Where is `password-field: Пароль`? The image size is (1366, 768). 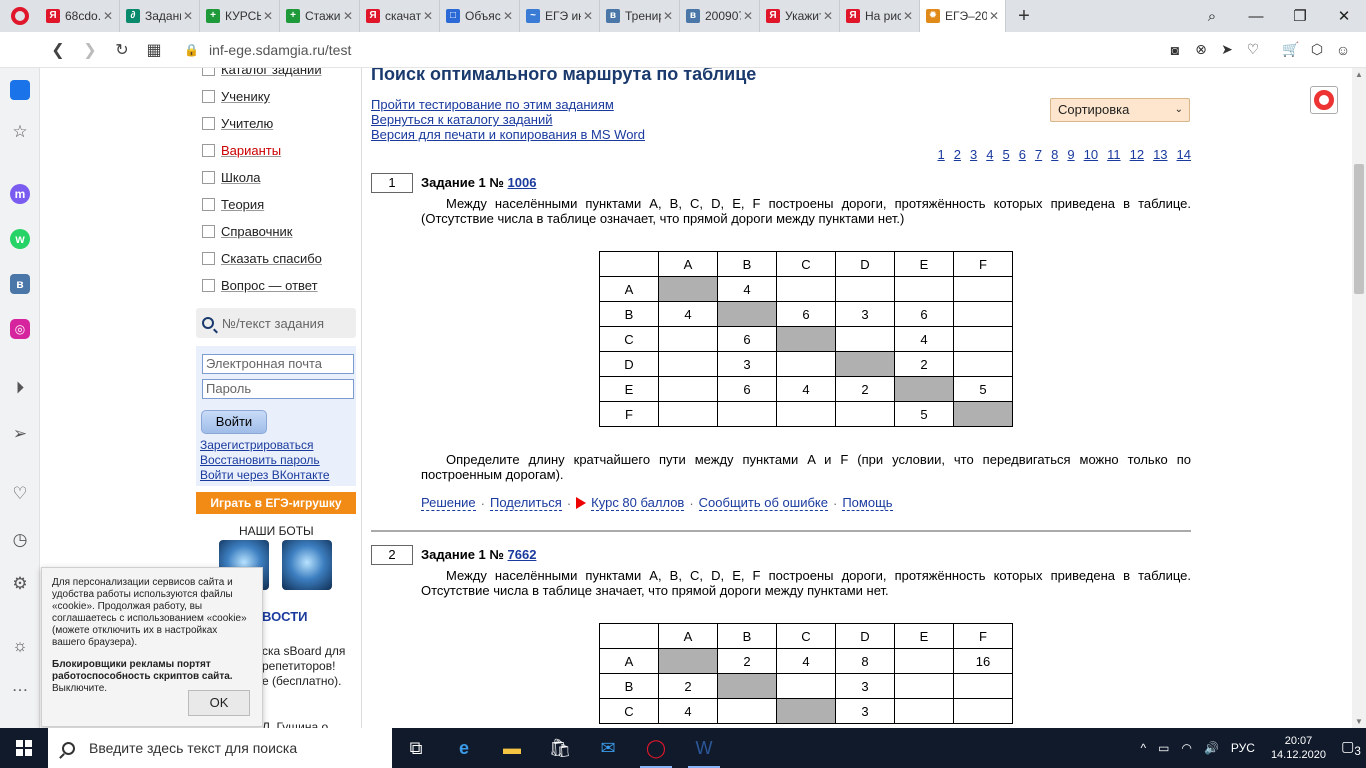 password-field: Пароль is located at coordinates (278, 389).